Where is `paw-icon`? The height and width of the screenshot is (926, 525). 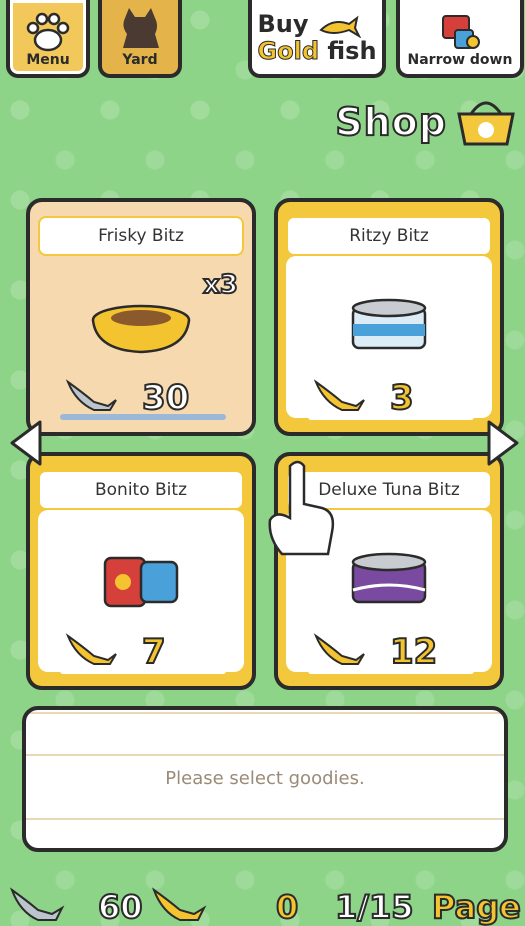
paw-icon is located at coordinates (48, 32).